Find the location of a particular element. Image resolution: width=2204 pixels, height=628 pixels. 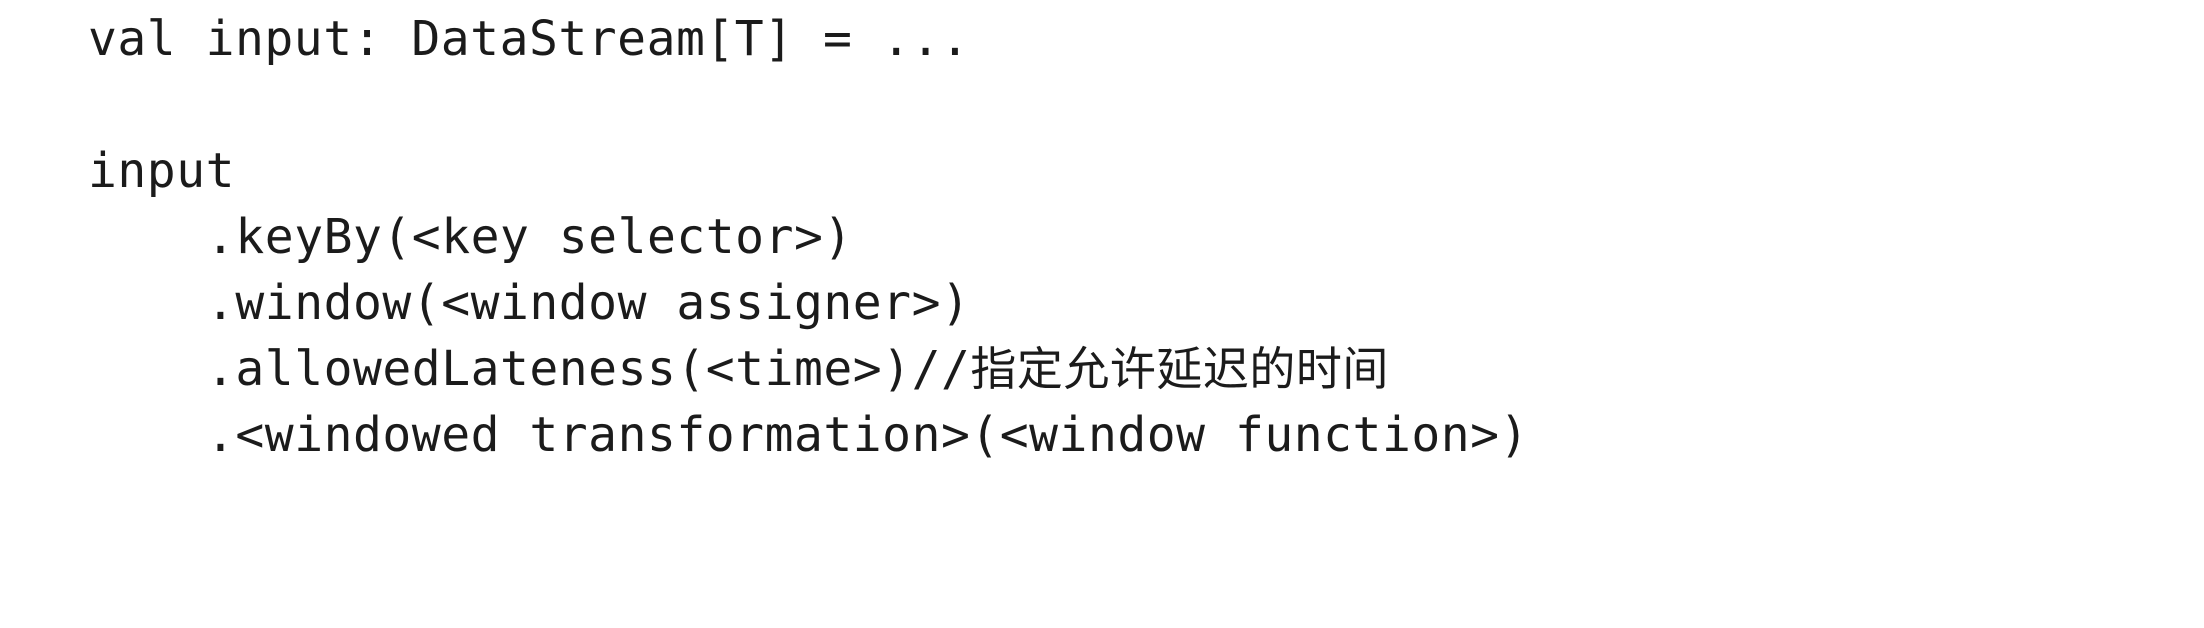

code-comment-cjk: 指定允许延迟的时间 is located at coordinates (1179, 369).